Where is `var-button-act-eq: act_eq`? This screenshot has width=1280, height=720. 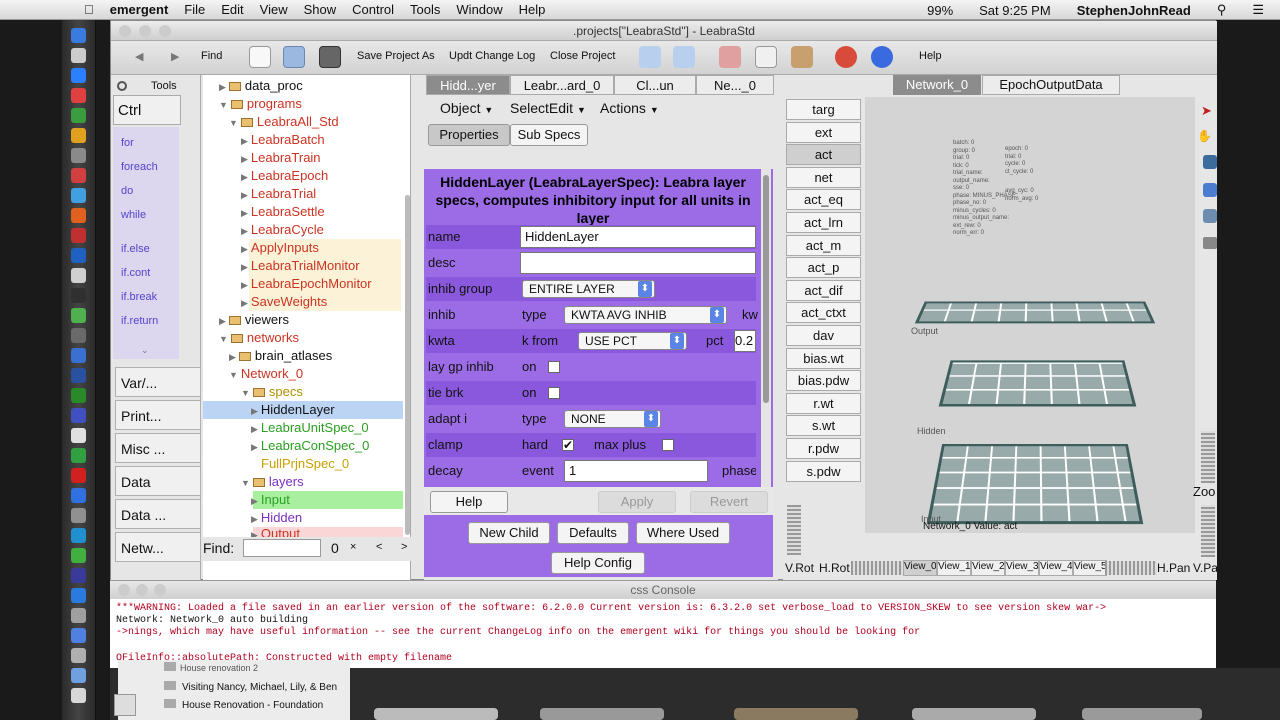 var-button-act-eq: act_eq is located at coordinates (823, 200).